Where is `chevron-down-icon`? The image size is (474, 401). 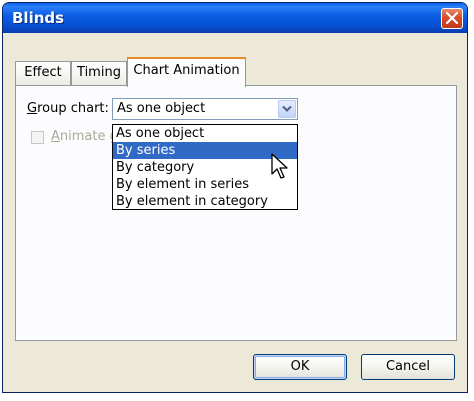 chevron-down-icon is located at coordinates (287, 108).